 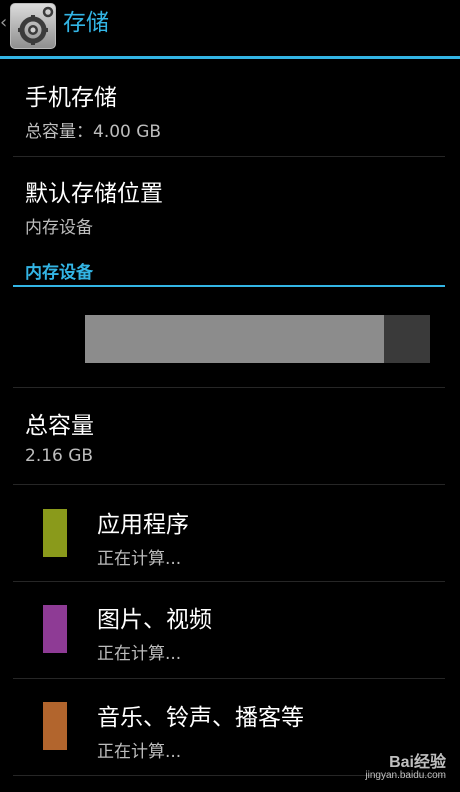 I want to click on default-location-summary: 内存设备, so click(x=59, y=228).